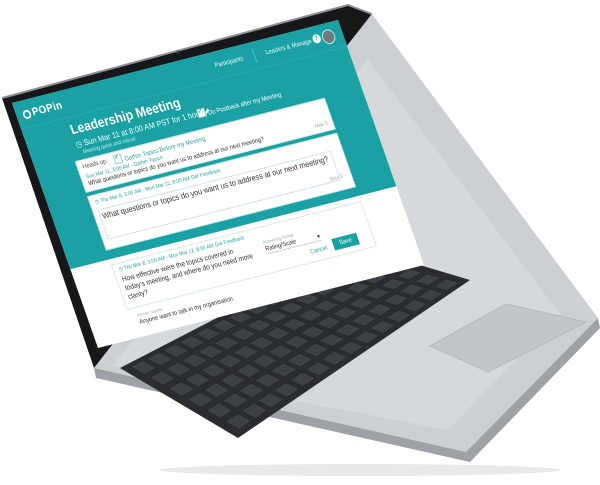 The image size is (600, 485). What do you see at coordinates (345, 241) in the screenshot?
I see `save-button: Save` at bounding box center [345, 241].